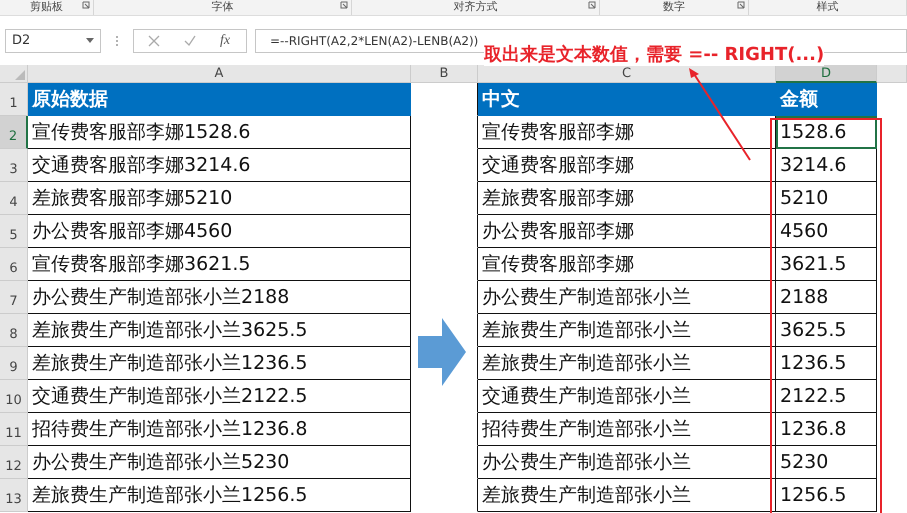  I want to click on ribbon-group-label: 字体, so click(223, 6).